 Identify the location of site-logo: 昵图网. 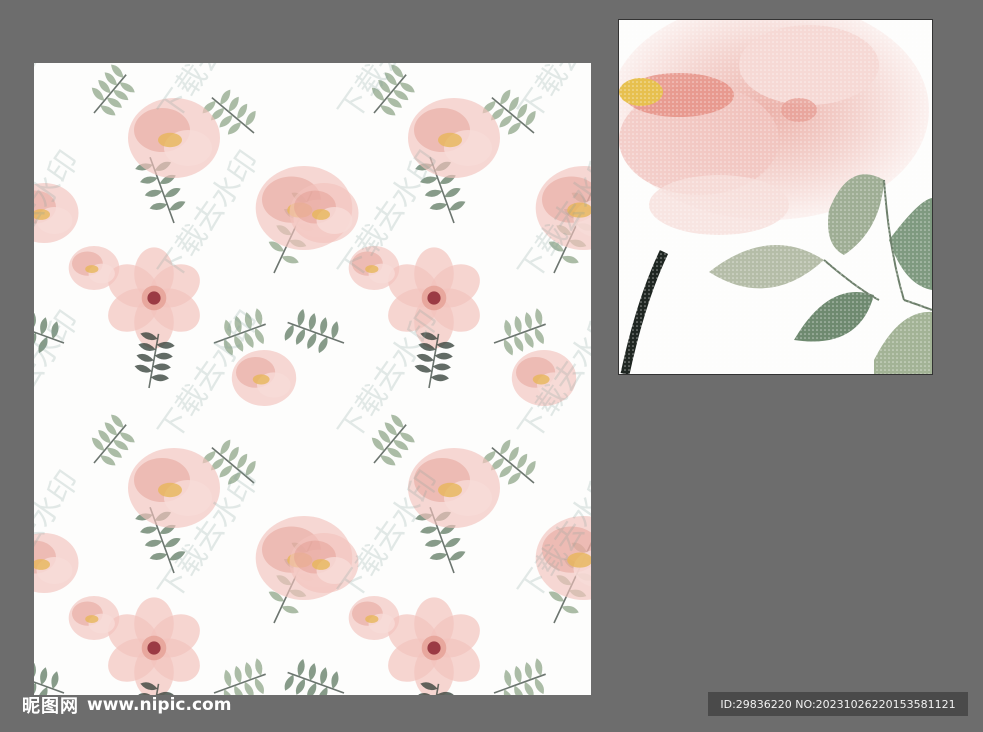
(50, 706).